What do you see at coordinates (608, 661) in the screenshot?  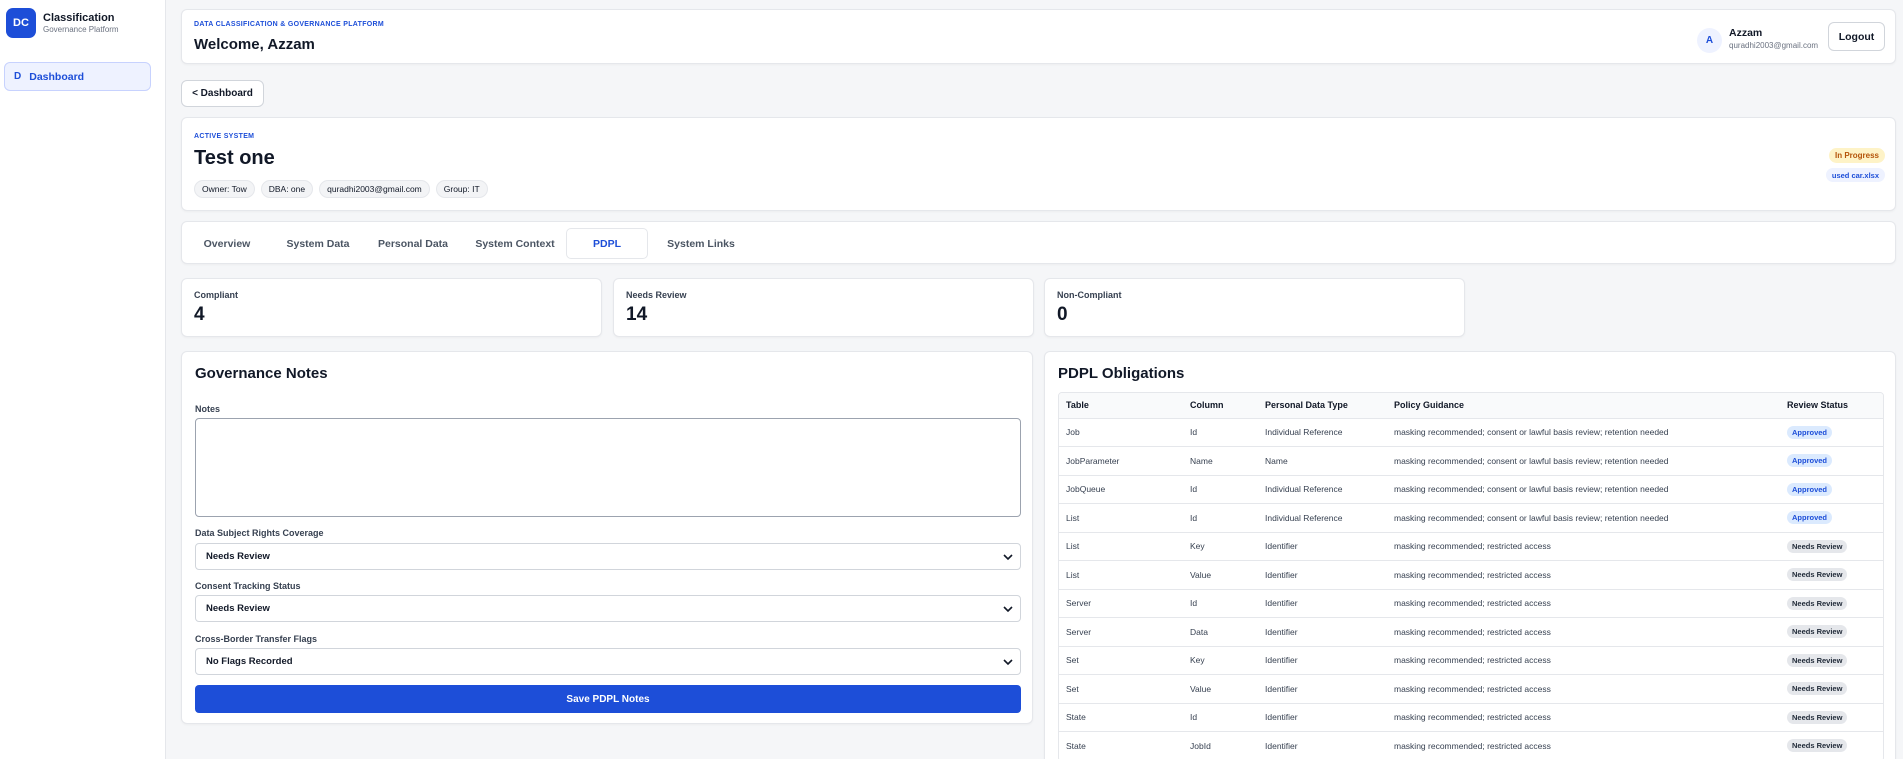 I see `transfer-flags-select: No Flags Recorded` at bounding box center [608, 661].